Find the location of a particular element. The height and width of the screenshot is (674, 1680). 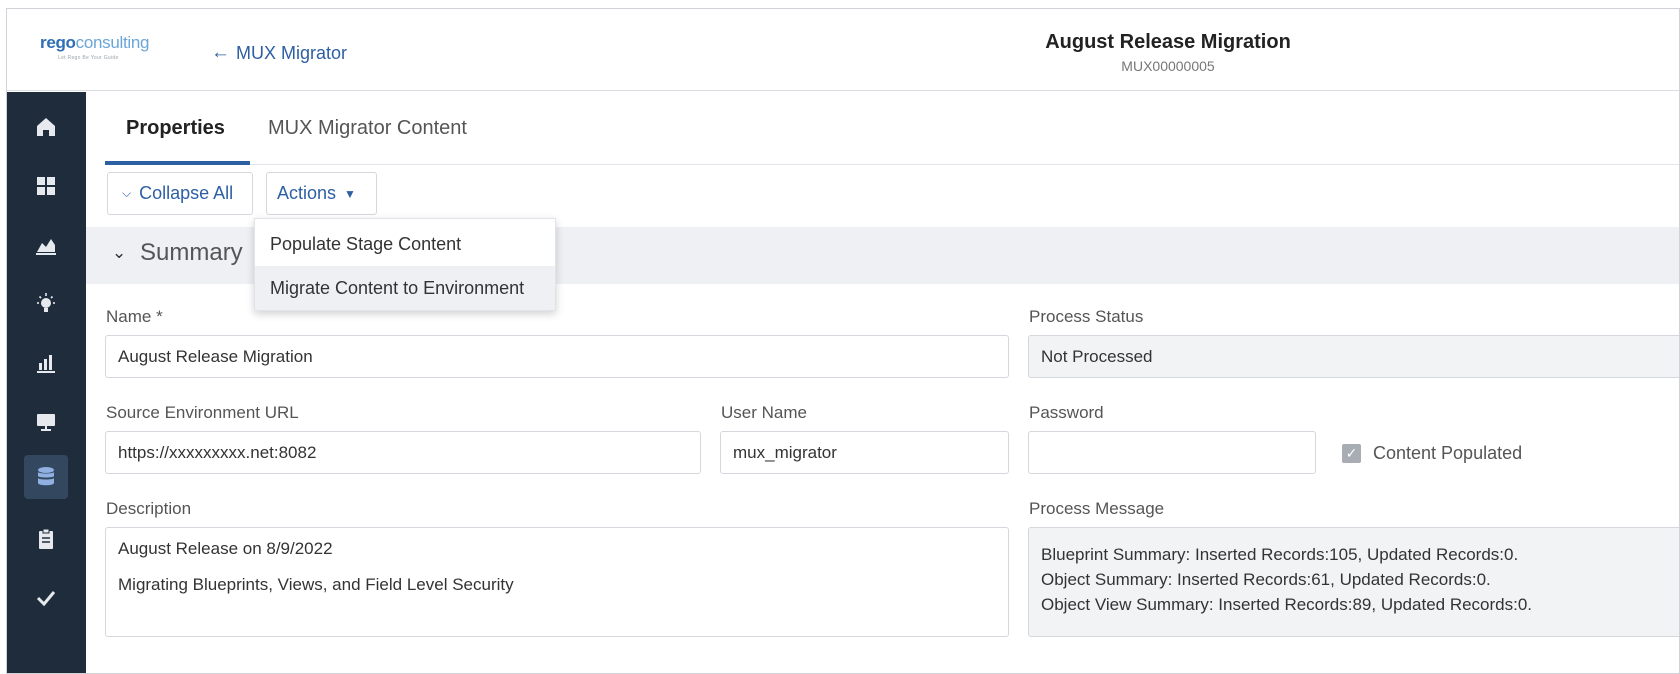

actions-label: Actions is located at coordinates (307, 193).